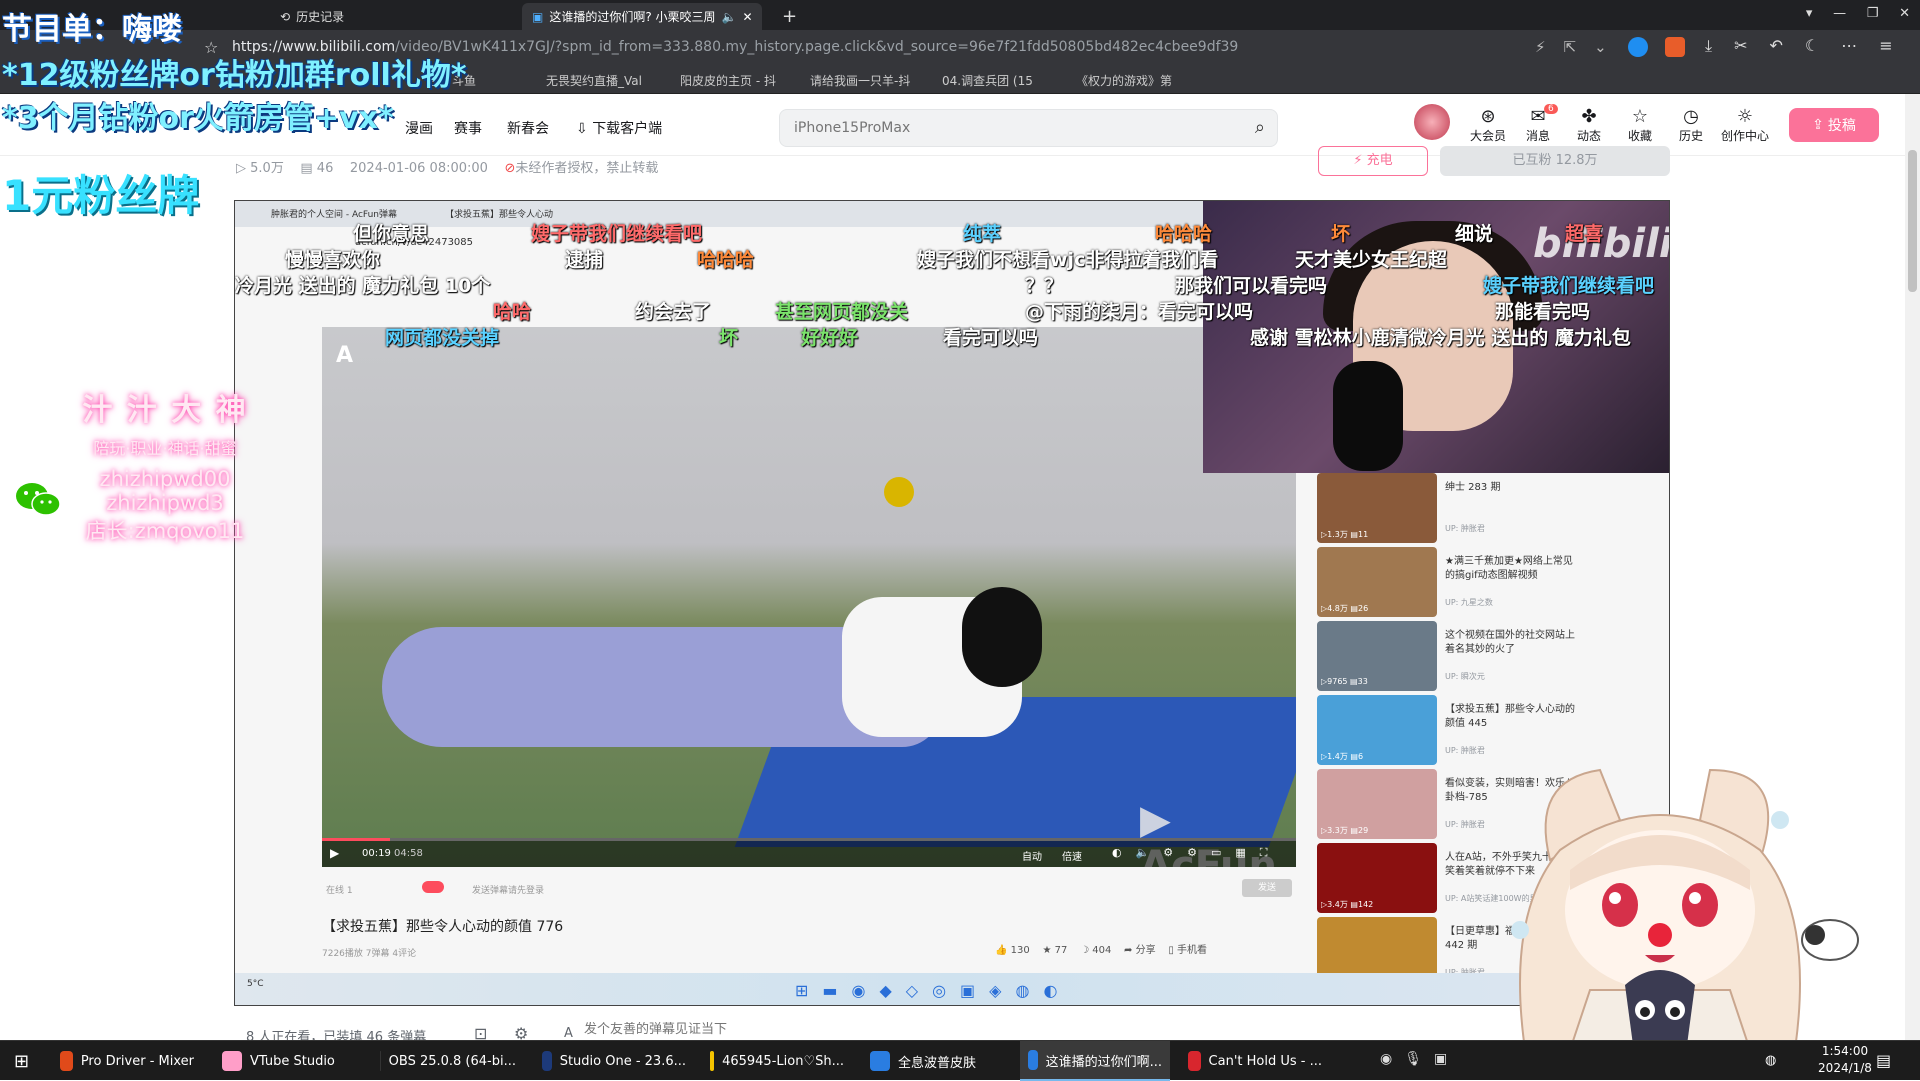  I want to click on nav-download-client: ⇩ 下载客户端, so click(619, 128).